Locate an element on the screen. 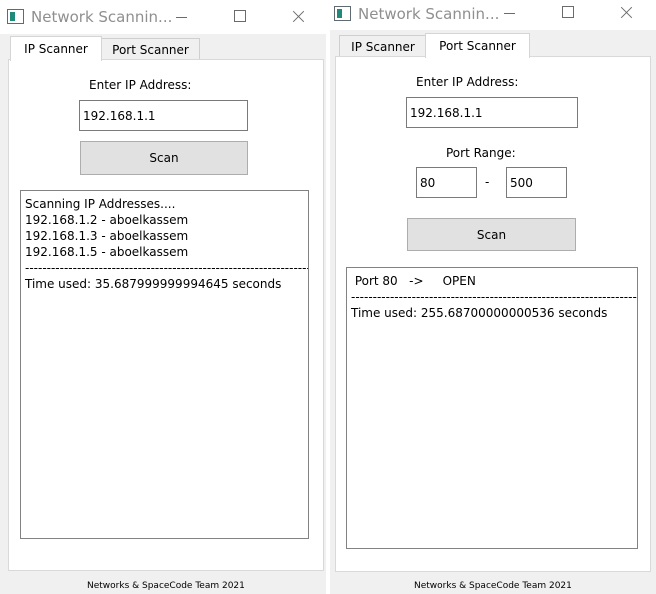  output-line: 192.168.1.2 - aboelkassem is located at coordinates (107, 220).